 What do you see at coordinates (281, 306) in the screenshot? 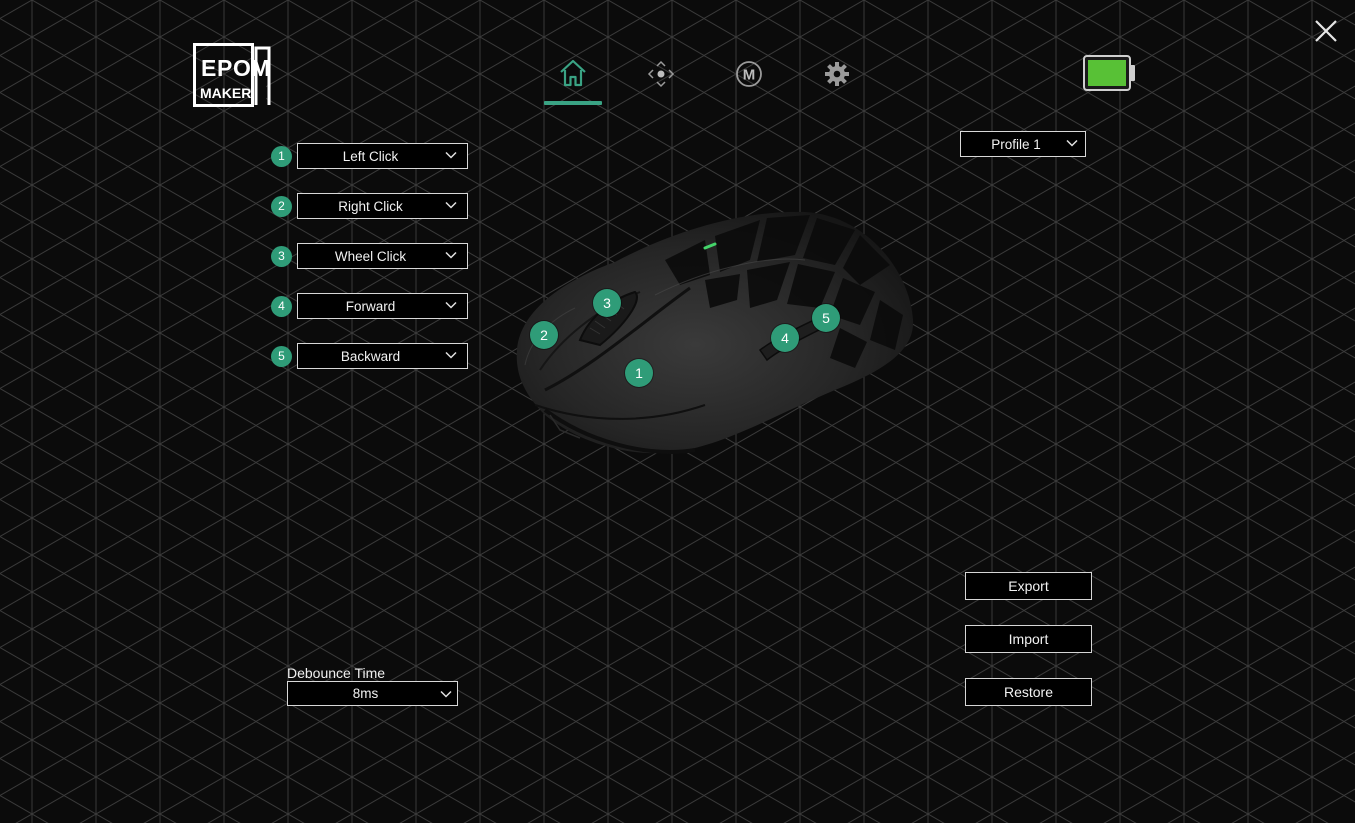
I see `button-number-badge: 4` at bounding box center [281, 306].